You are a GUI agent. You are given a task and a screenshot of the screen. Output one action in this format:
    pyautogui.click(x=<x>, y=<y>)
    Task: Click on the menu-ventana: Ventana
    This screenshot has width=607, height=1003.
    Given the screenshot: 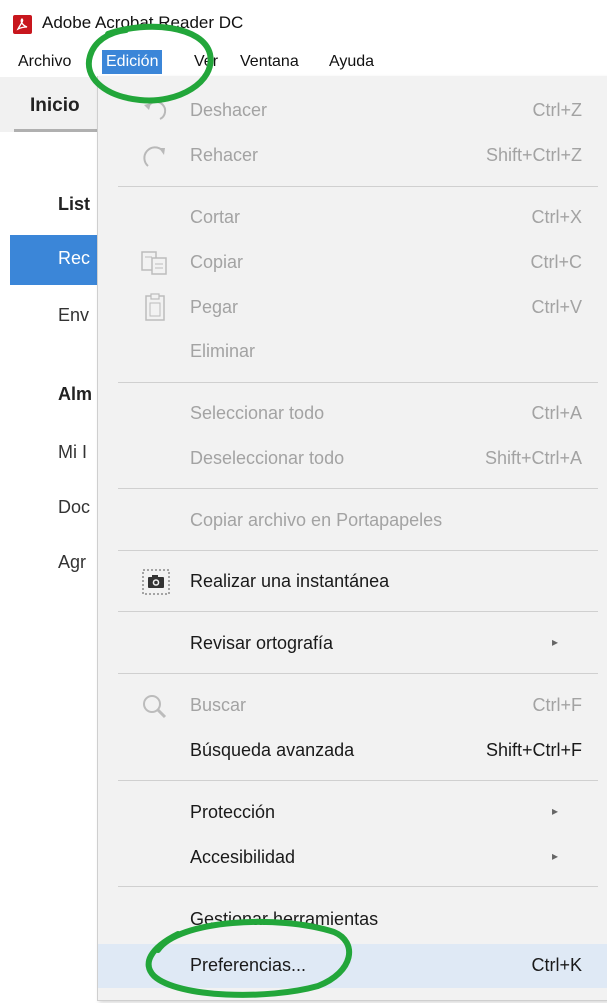 What is the action you would take?
    pyautogui.click(x=269, y=62)
    